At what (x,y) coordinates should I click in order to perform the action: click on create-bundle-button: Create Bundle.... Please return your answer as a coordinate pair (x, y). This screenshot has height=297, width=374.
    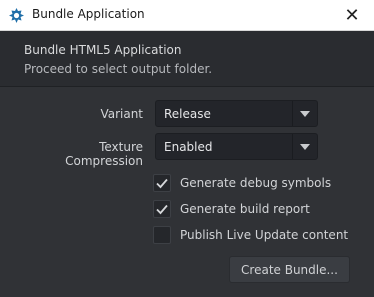
    Looking at the image, I should click on (289, 269).